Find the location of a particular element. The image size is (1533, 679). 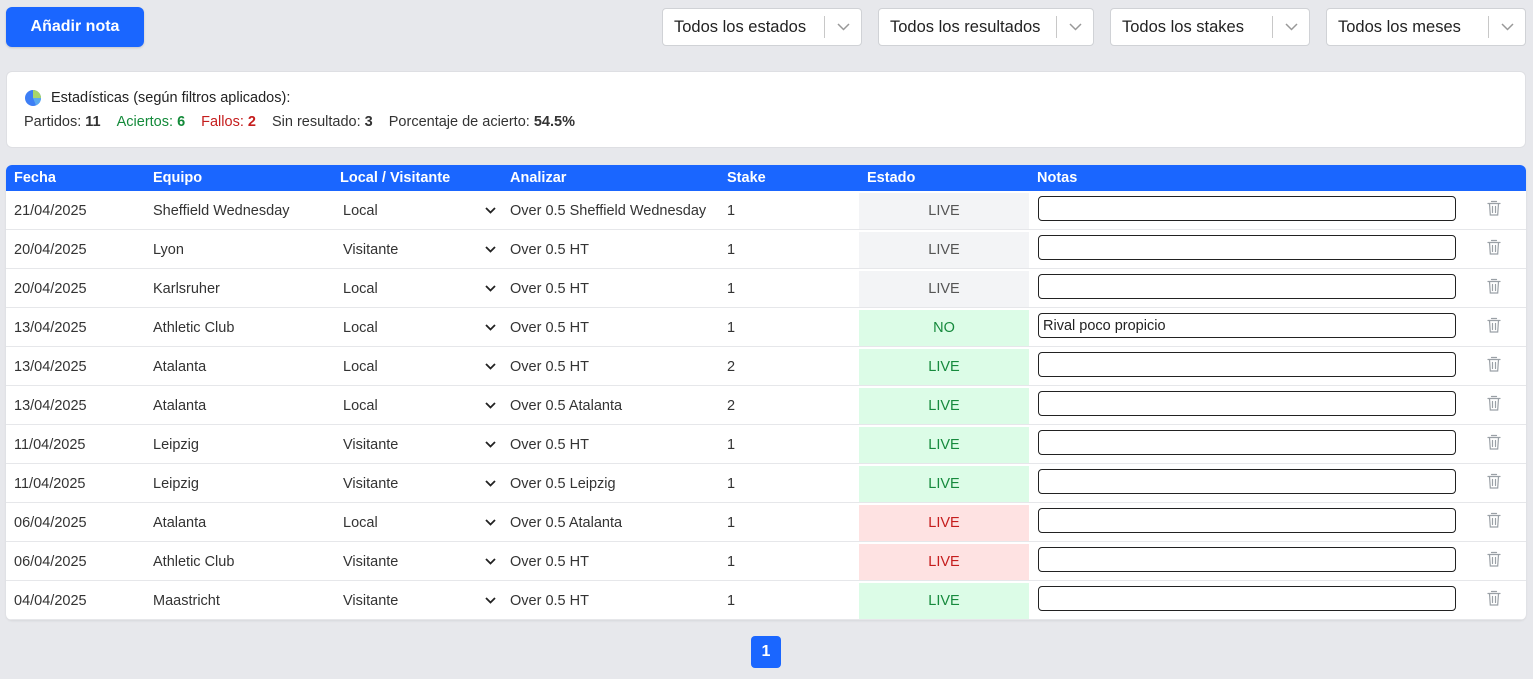

stat-item: Aciertos: 6 is located at coordinates (151, 122).